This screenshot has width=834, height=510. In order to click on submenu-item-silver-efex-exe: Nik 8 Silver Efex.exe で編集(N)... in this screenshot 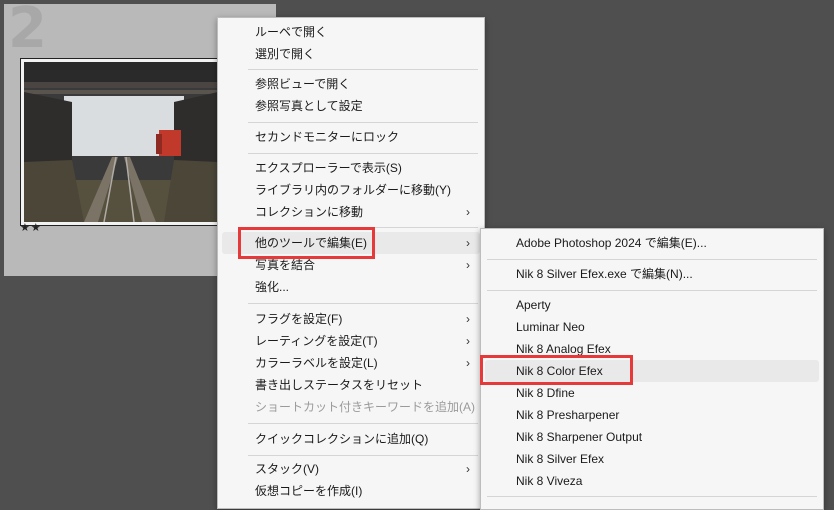, I will do `click(652, 274)`.